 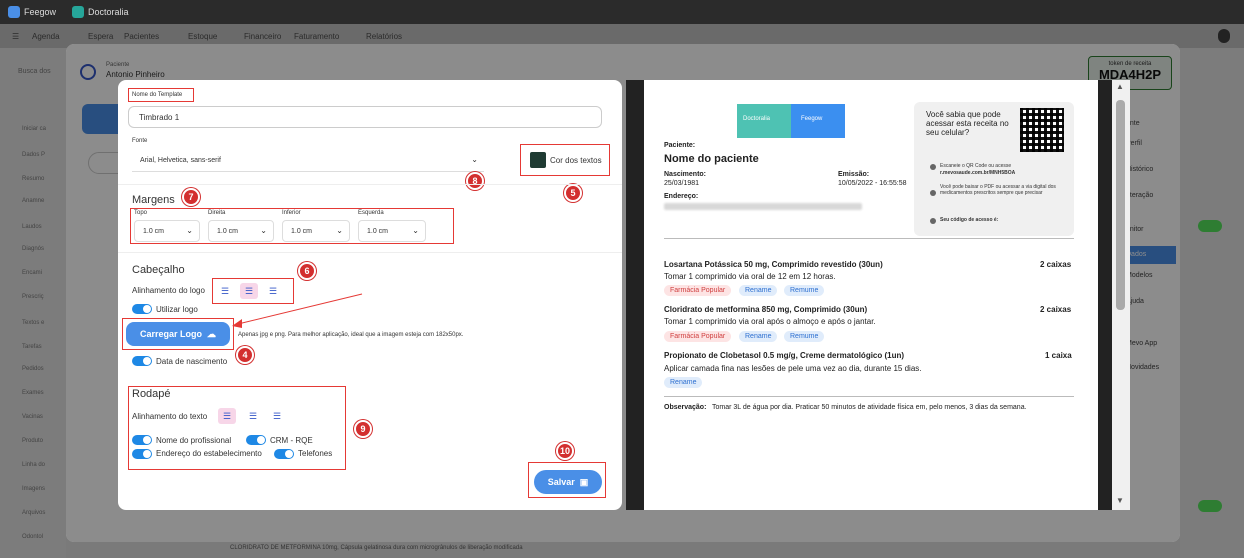 I want to click on sidebar-item: Encami, so click(x=32, y=273).